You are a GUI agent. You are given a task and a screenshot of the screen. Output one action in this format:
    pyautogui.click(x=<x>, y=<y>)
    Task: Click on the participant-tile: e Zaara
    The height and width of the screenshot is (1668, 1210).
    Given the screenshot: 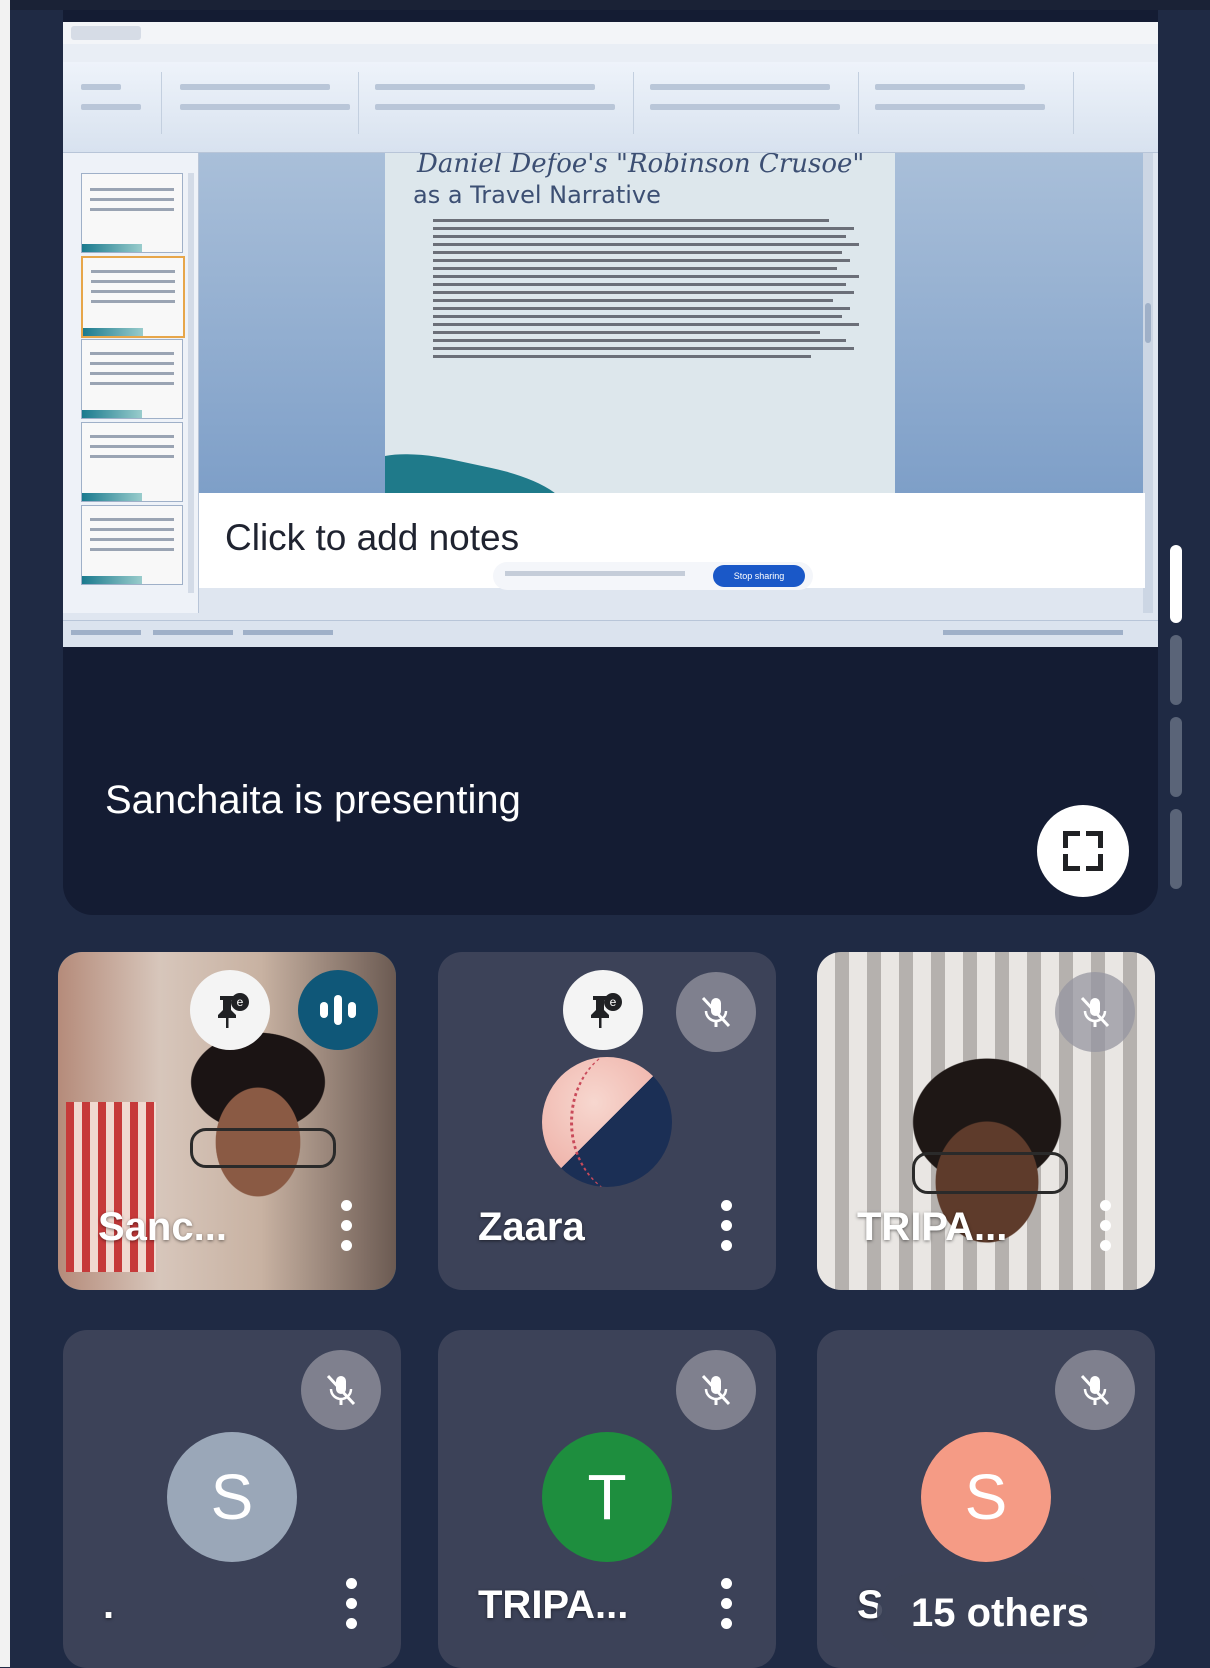 What is the action you would take?
    pyautogui.click(x=607, y=1121)
    